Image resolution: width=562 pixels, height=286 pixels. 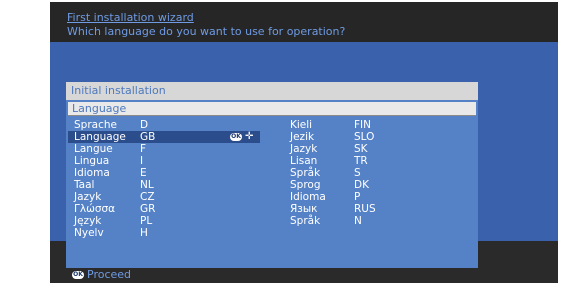 I want to click on language-name: Język, so click(x=88, y=221).